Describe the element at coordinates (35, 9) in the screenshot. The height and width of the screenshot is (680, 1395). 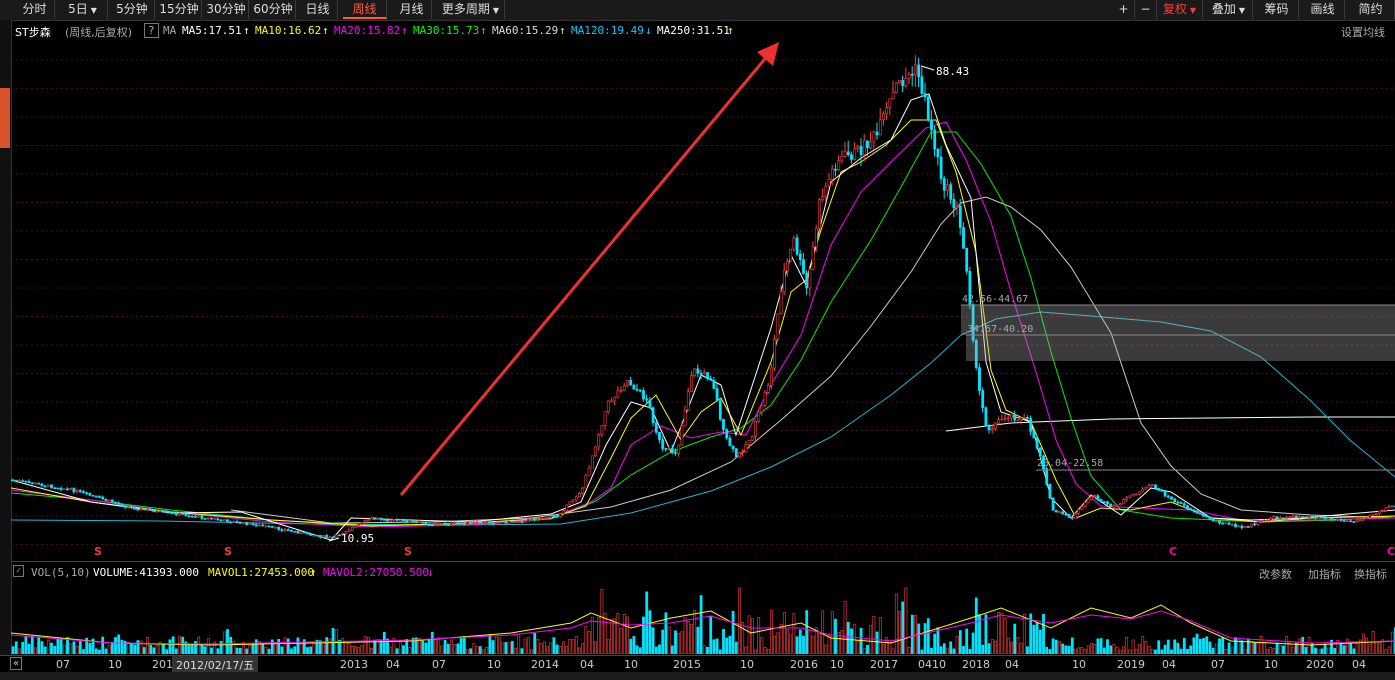
I see `tab-fenshi: 分时` at that location.